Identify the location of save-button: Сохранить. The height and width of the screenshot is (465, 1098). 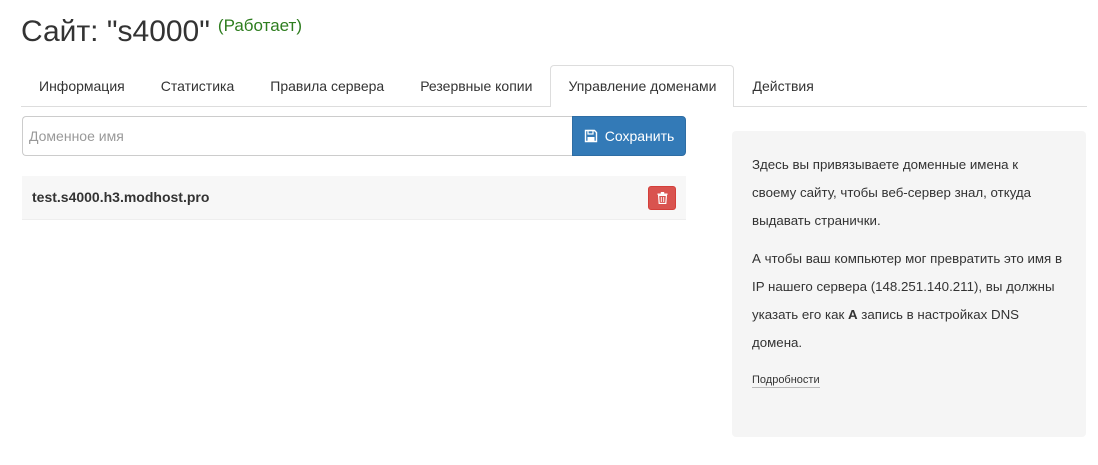
(629, 136).